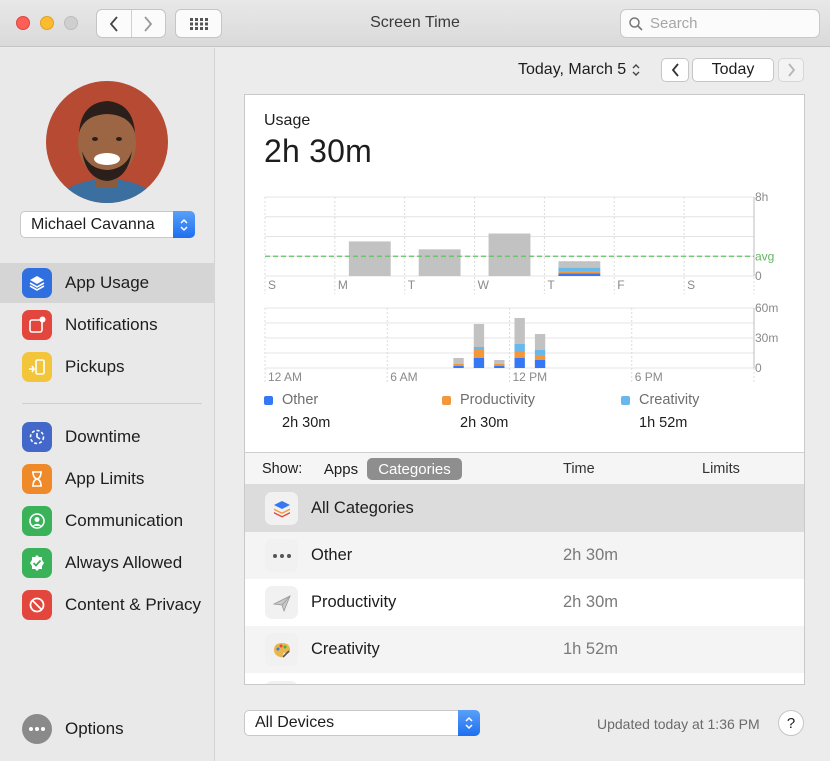 Image resolution: width=830 pixels, height=761 pixels. What do you see at coordinates (93, 224) in the screenshot?
I see `user-name: Michael Cavanna` at bounding box center [93, 224].